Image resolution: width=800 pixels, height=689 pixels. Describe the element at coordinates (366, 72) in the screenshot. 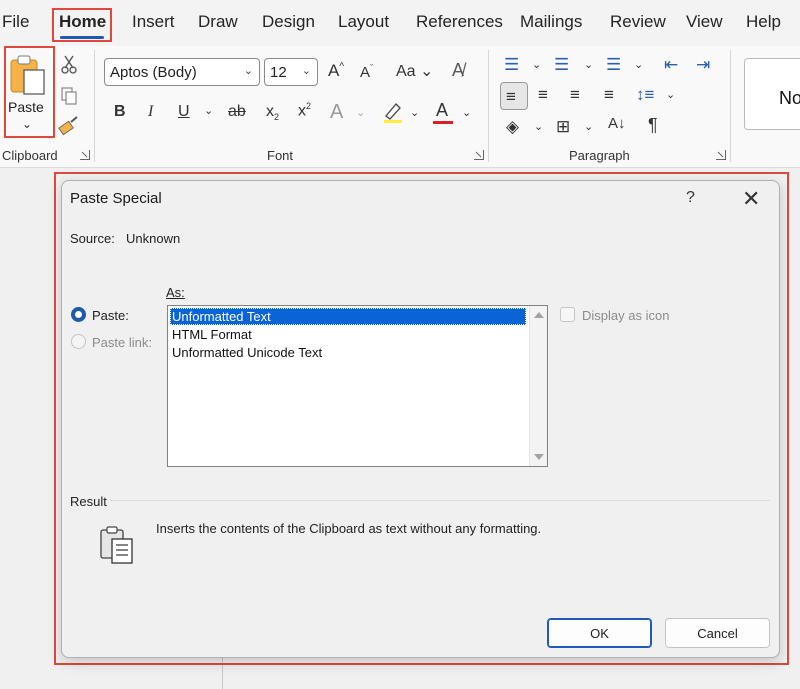

I see `shrink-font-icon: Aˇ` at that location.